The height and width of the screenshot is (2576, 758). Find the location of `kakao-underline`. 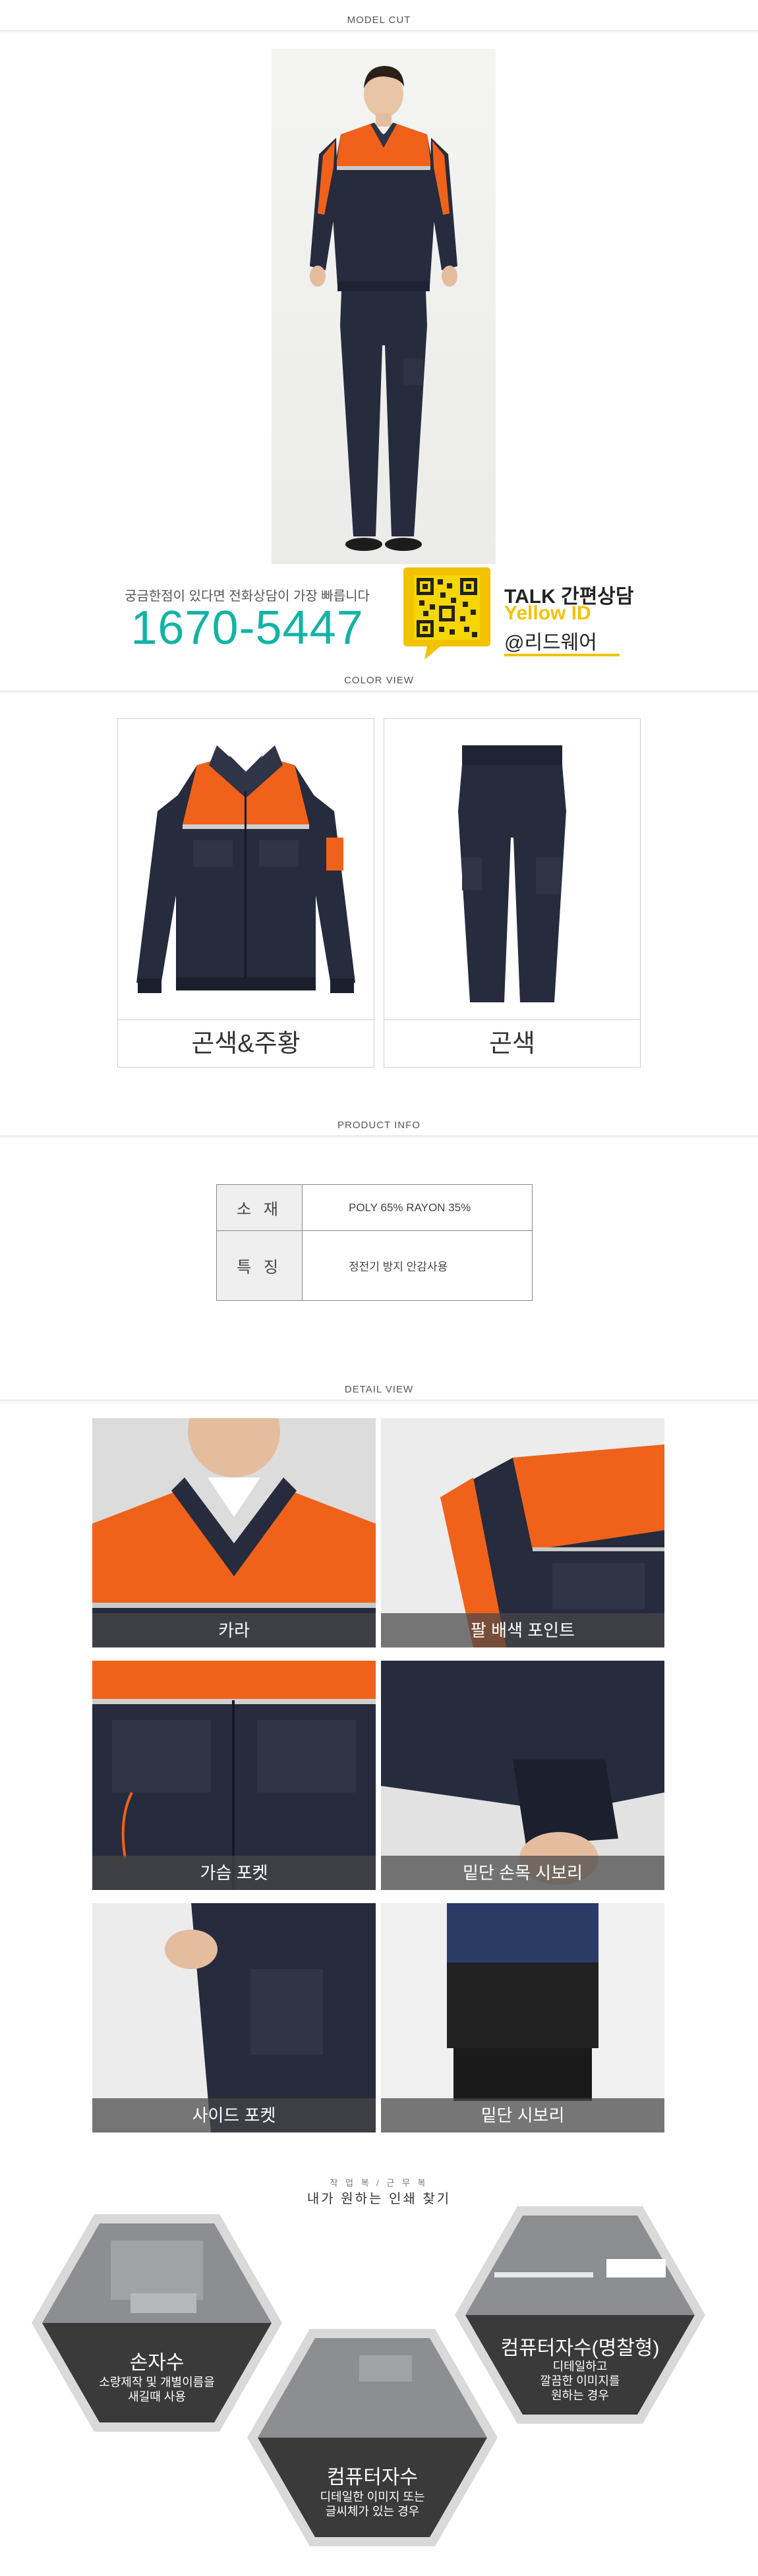

kakao-underline is located at coordinates (562, 655).